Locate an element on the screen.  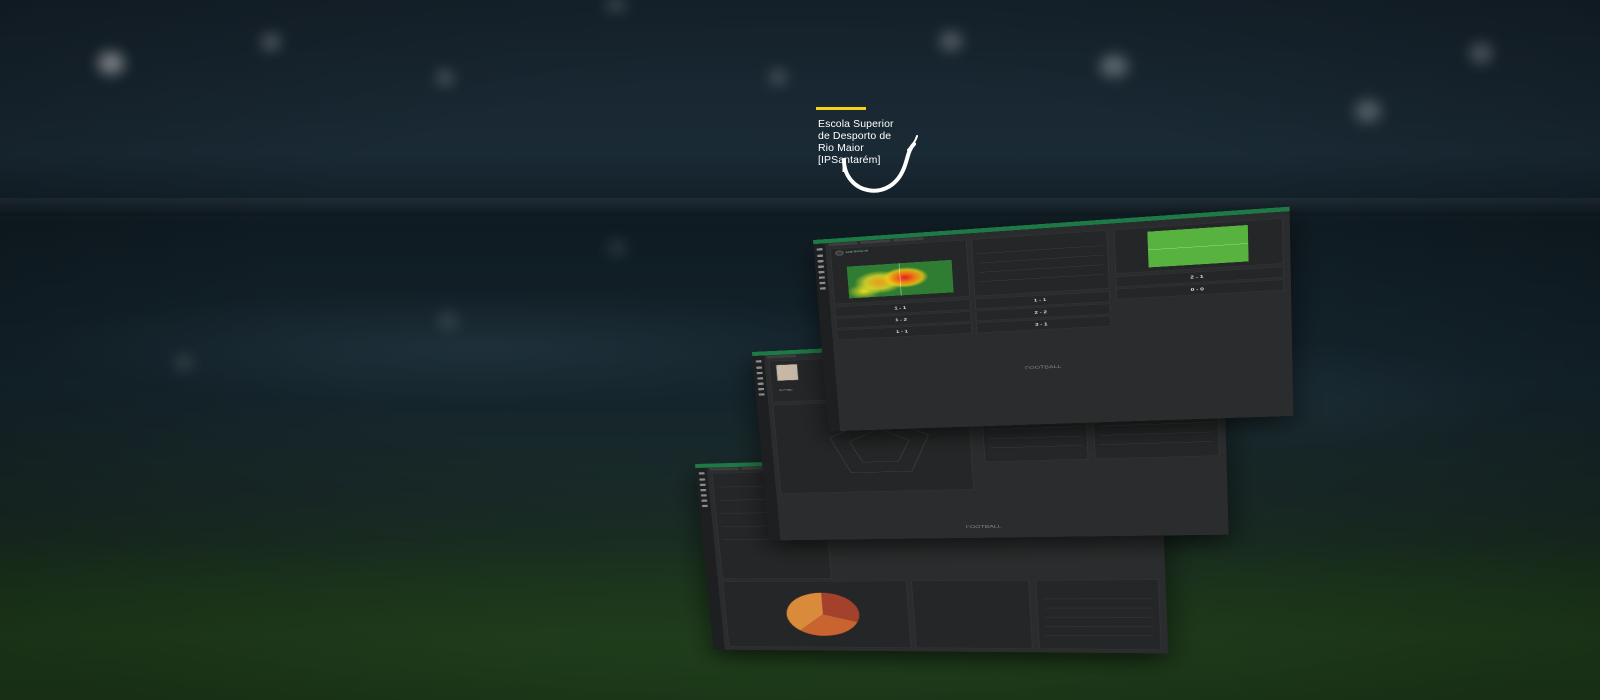
player-photo is located at coordinates (787, 372).